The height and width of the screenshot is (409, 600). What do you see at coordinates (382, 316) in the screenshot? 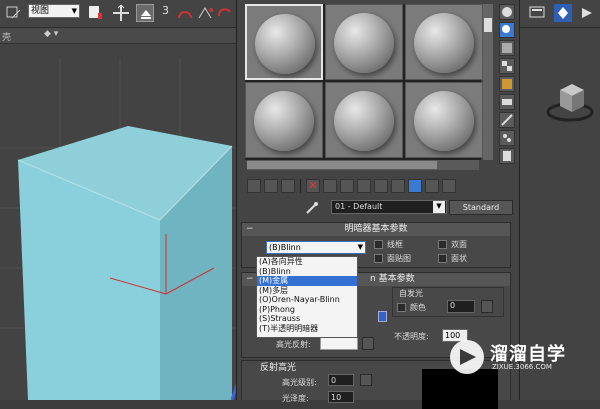
I see `lock-icon` at bounding box center [382, 316].